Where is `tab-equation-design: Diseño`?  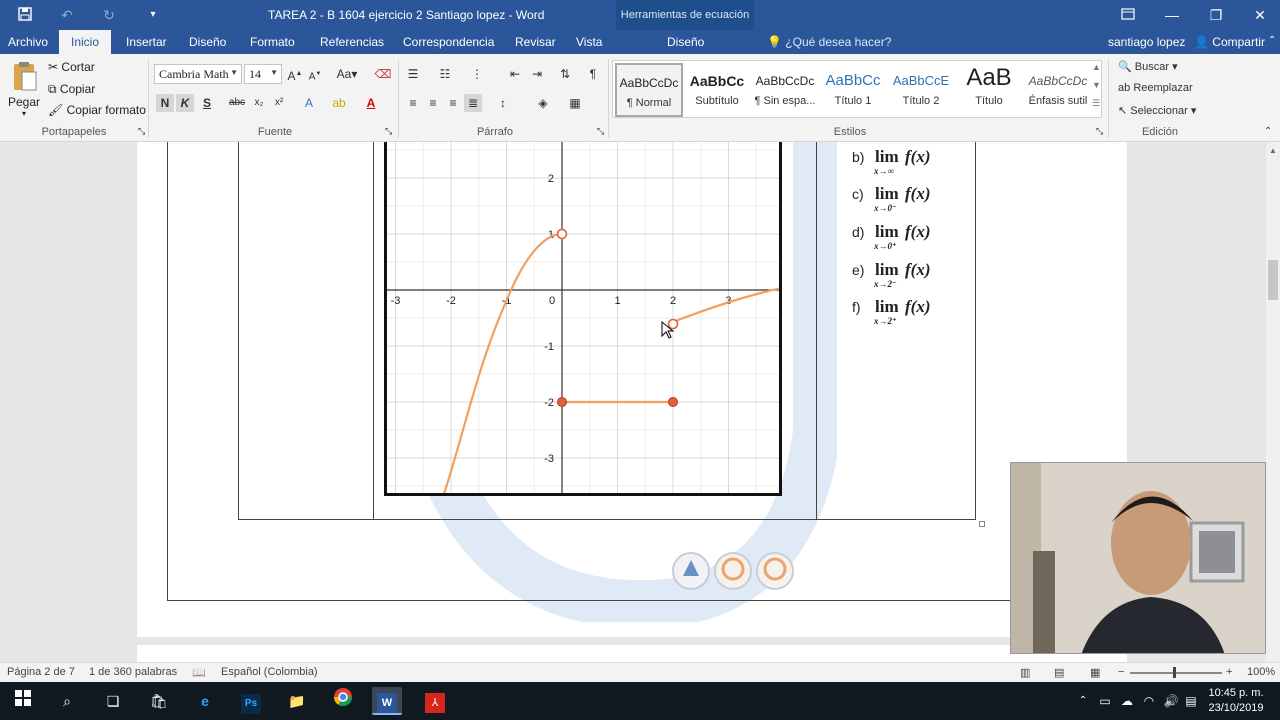 tab-equation-design: Diseño is located at coordinates (685, 42).